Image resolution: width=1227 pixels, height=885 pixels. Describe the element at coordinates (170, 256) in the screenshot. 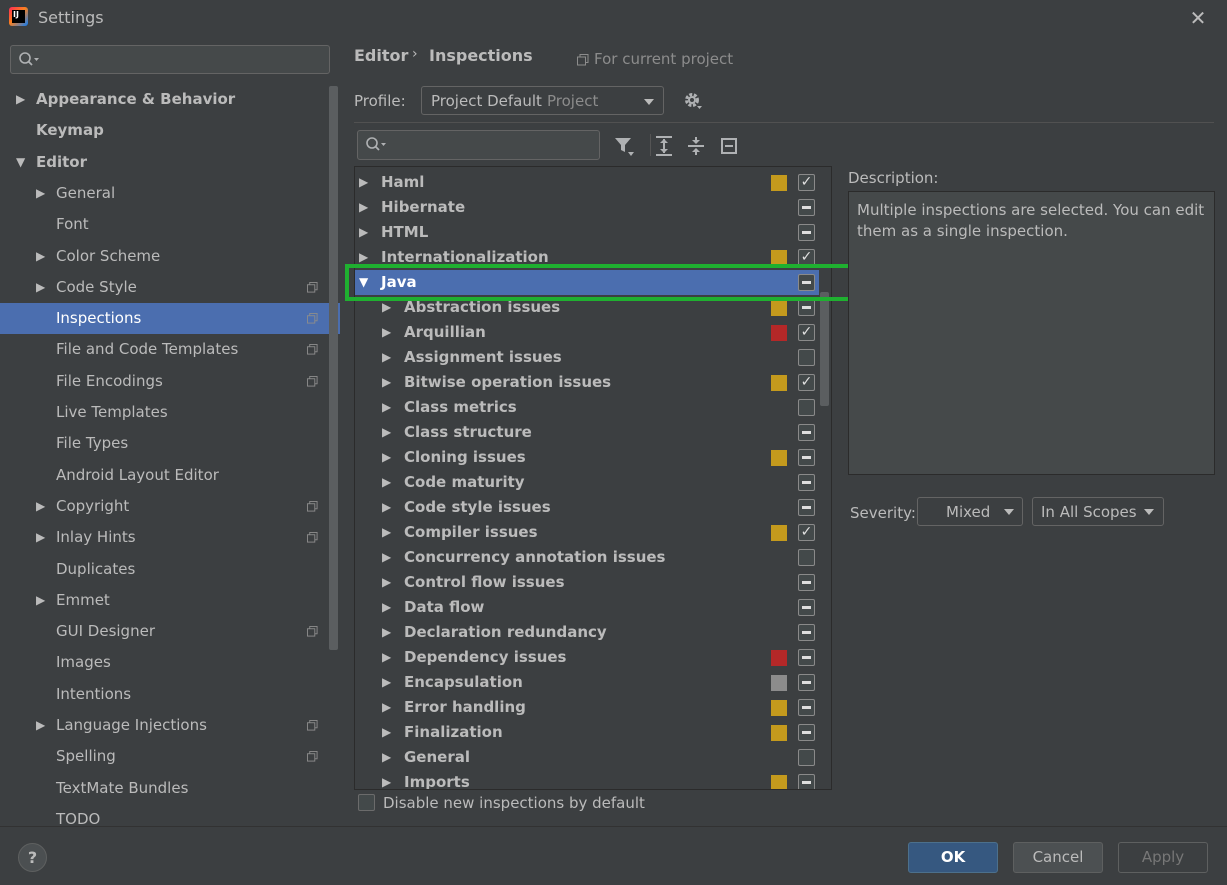

I see `sidebar-item-color-scheme: ▶ Color Scheme` at that location.